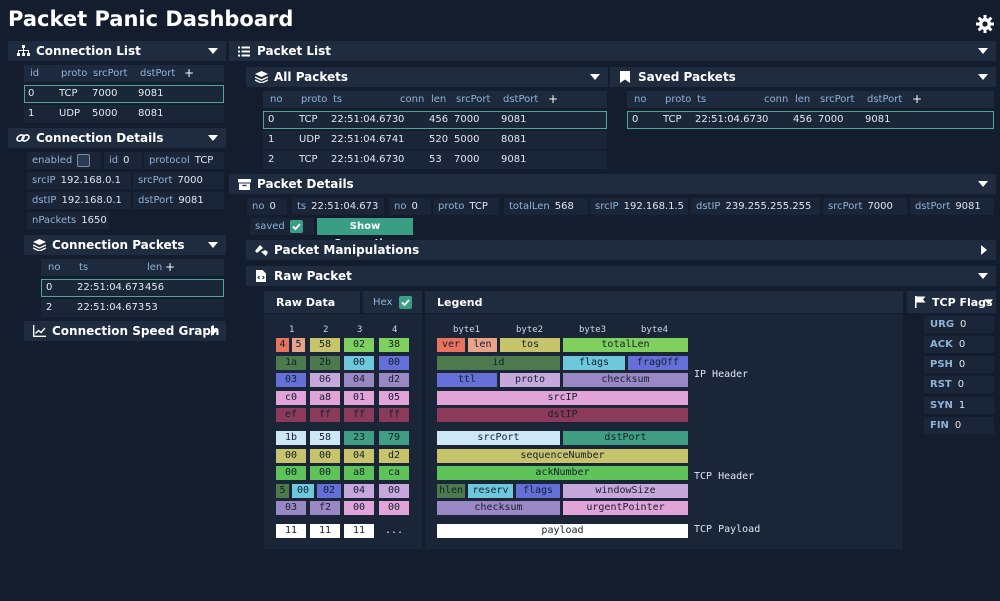 Image resolution: width=1000 pixels, height=601 pixels. What do you see at coordinates (291, 415) in the screenshot?
I see `hex-byte: ef` at bounding box center [291, 415].